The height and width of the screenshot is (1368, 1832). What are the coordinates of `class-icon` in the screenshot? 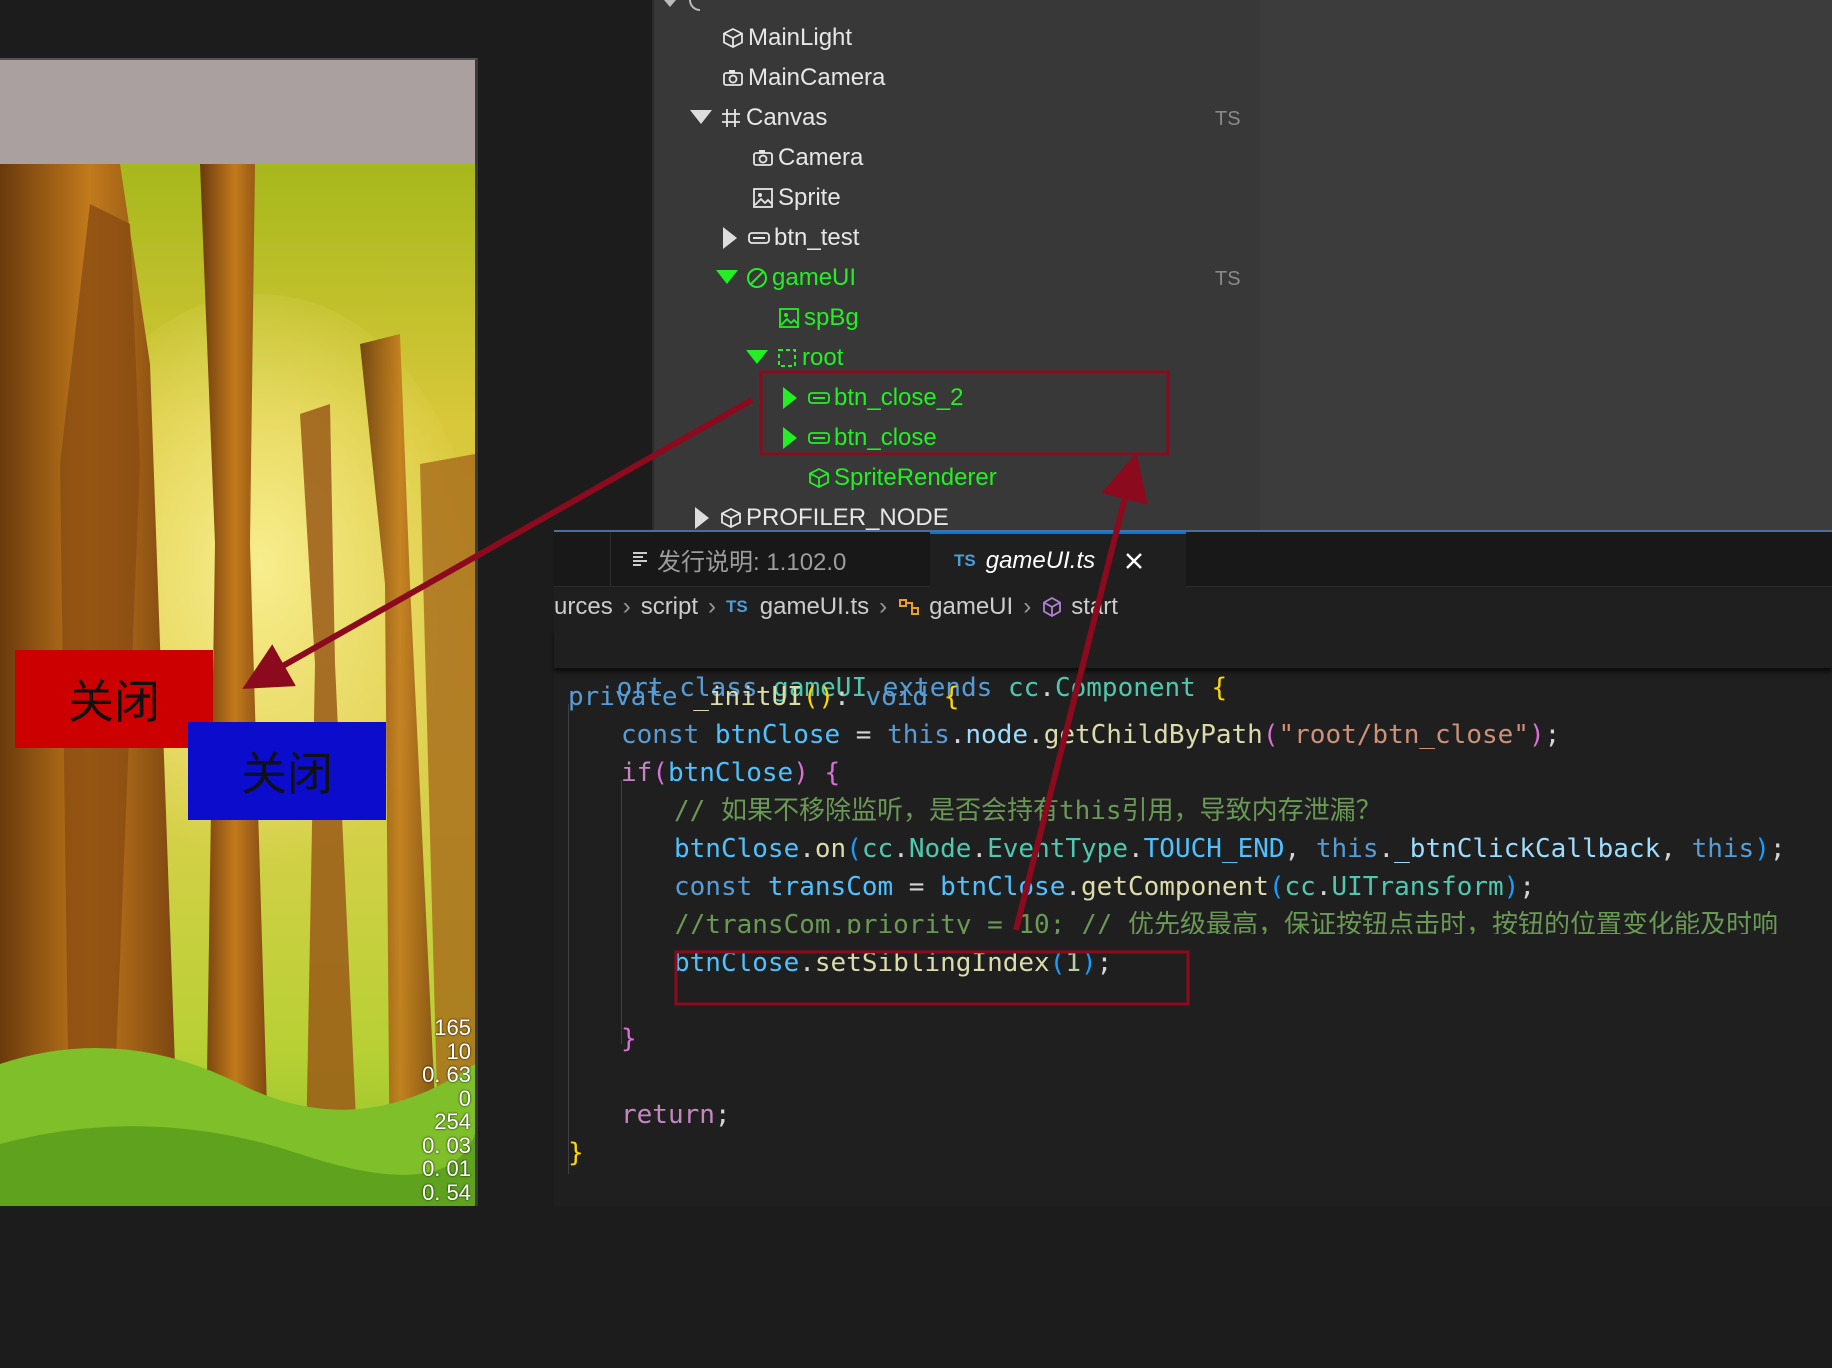 It's located at (909, 607).